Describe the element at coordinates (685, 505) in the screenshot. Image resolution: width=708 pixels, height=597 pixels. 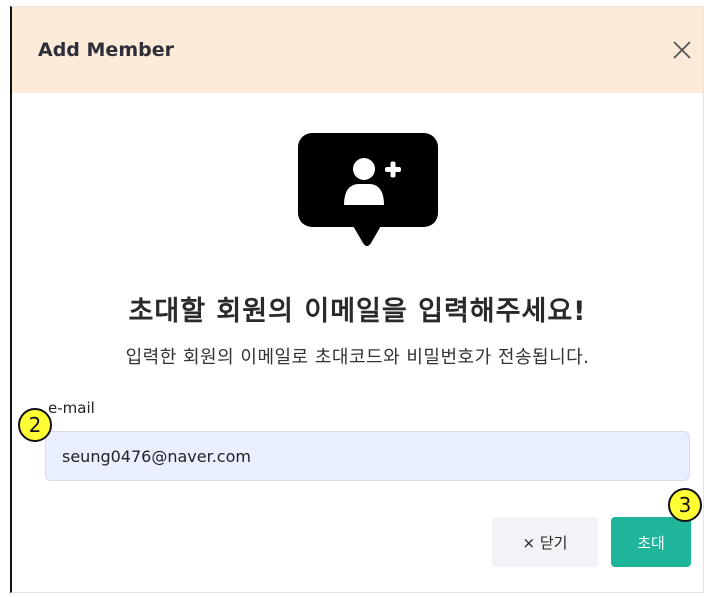
I see `annotation-marker-3: 3` at that location.